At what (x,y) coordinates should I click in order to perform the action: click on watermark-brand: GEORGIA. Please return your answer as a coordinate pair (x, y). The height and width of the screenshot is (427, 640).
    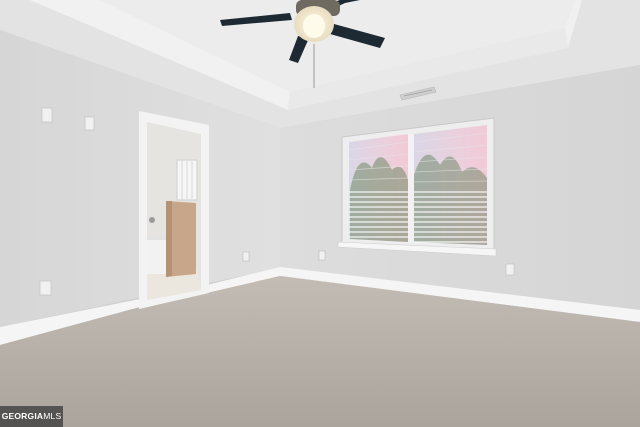
    Looking at the image, I should click on (22, 416).